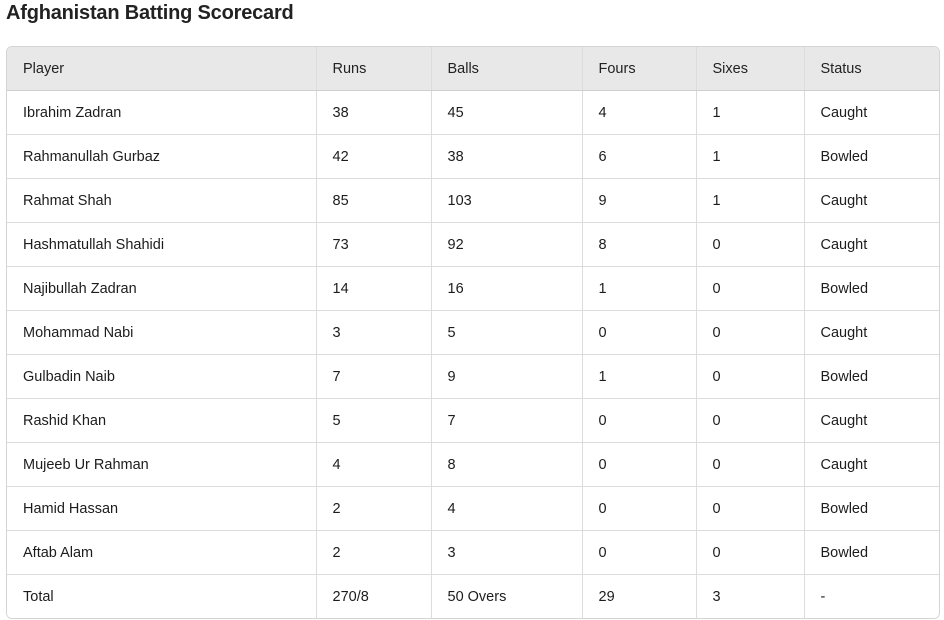  I want to click on balls-cell: 7, so click(507, 420).